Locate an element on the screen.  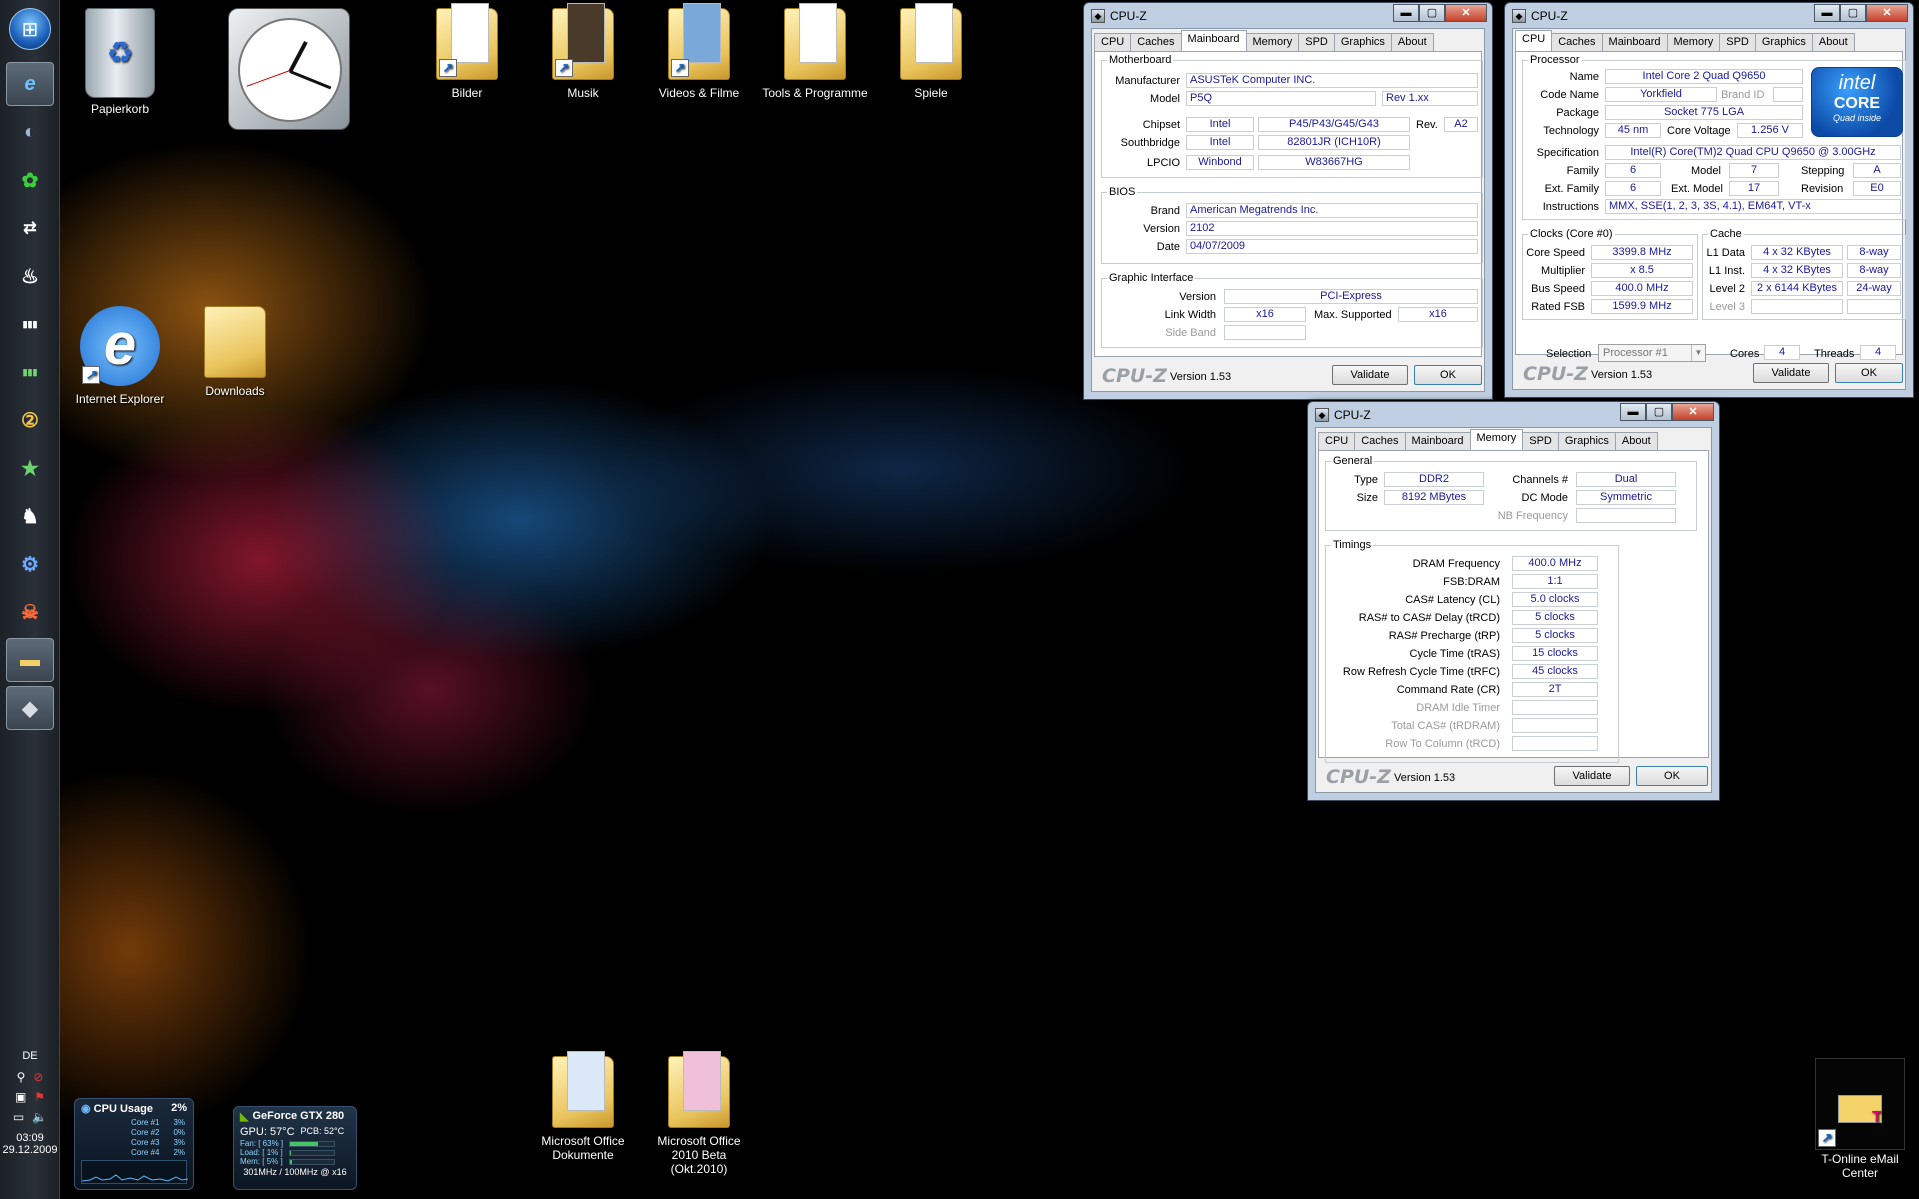
taskbar-counter-strike: ⚙ is located at coordinates (30, 564).